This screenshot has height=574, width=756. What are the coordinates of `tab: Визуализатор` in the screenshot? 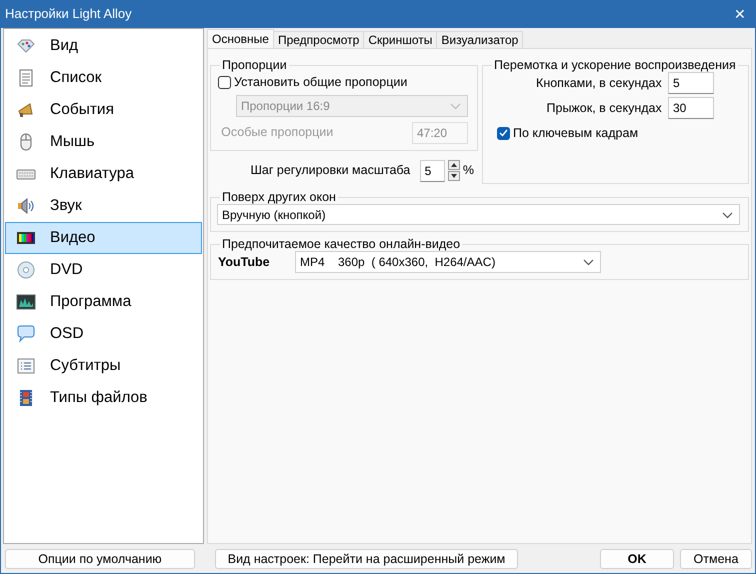 It's located at (480, 39).